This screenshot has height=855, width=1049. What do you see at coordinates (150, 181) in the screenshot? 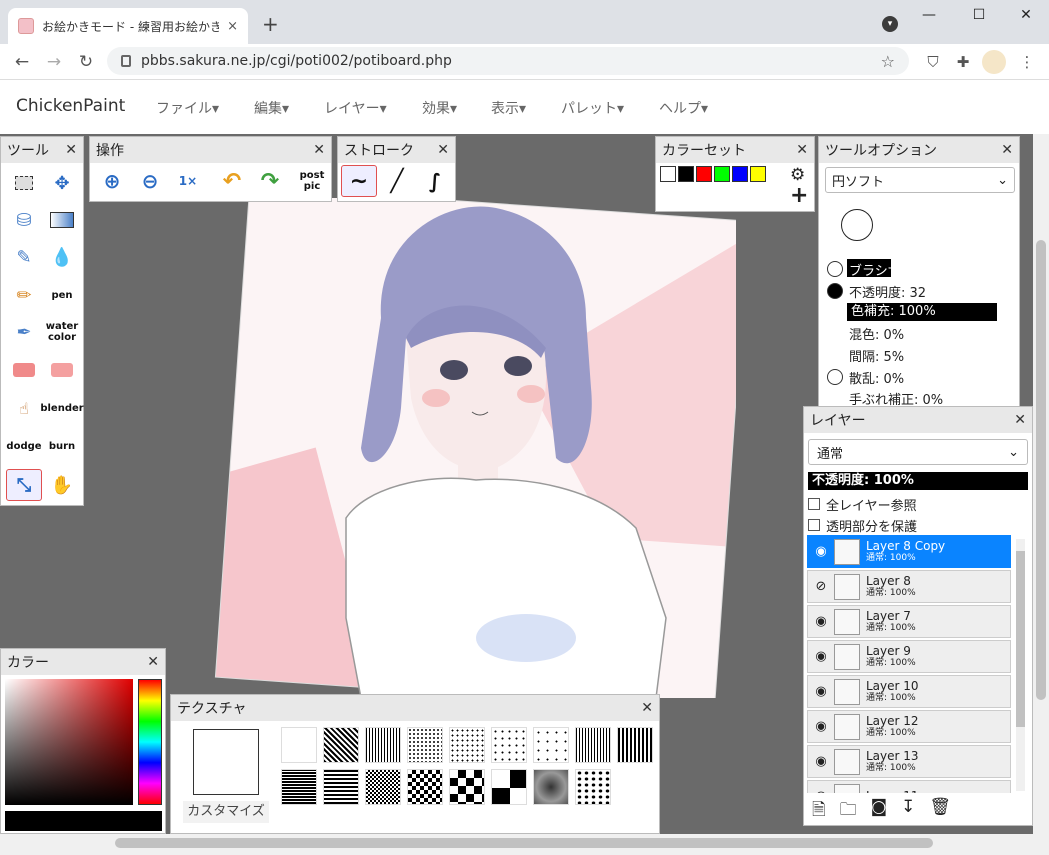
I see `zoom-out-icon: ⊖` at bounding box center [150, 181].